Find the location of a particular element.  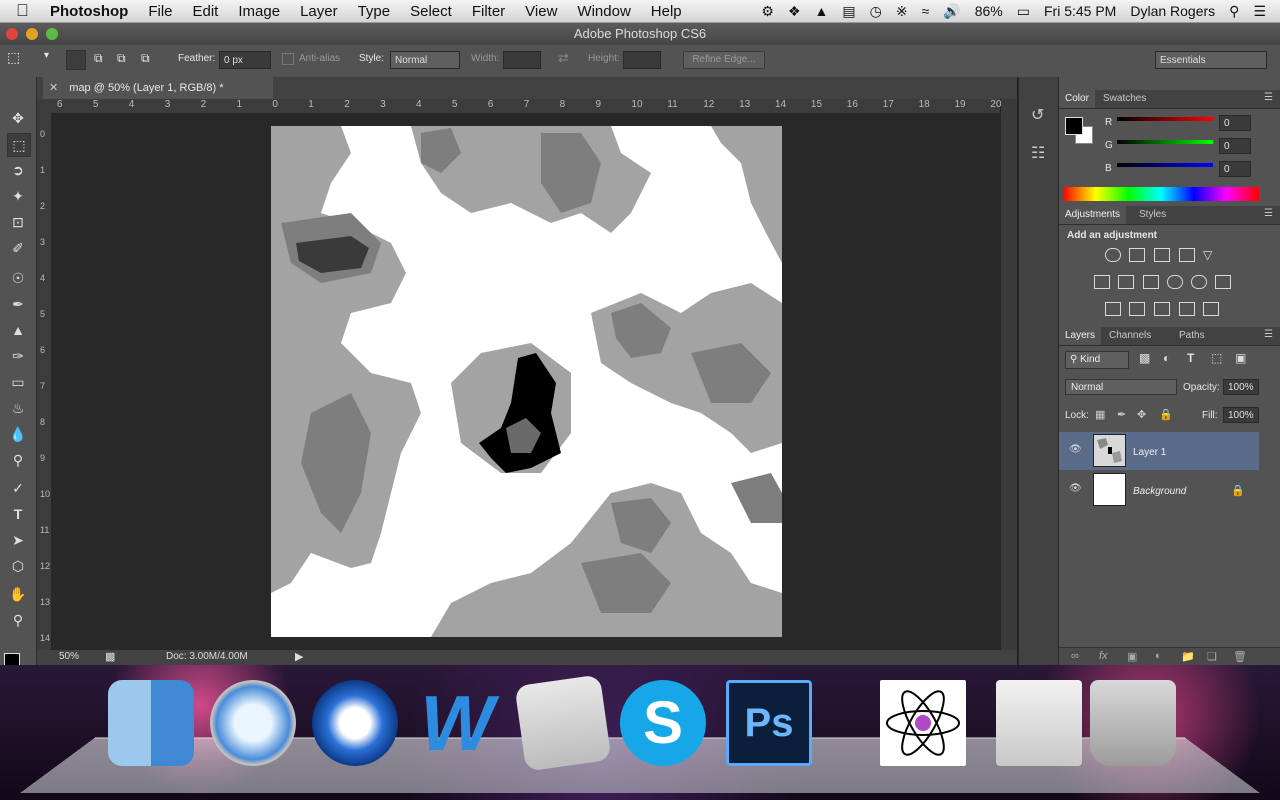

tab-layers: Layers is located at coordinates (1080, 336).